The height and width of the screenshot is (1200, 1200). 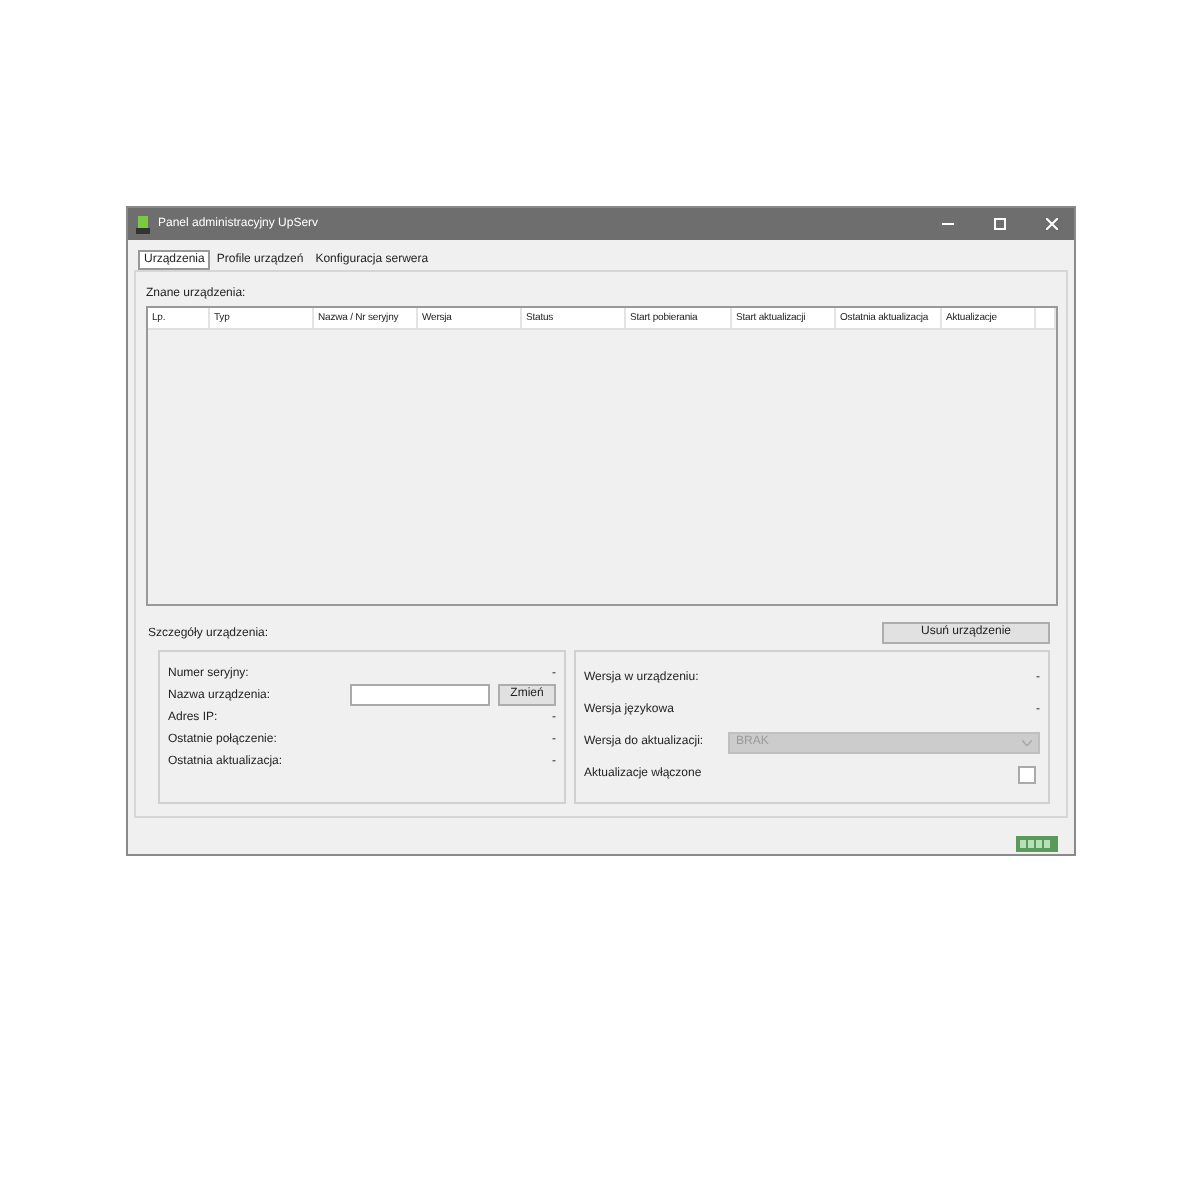 What do you see at coordinates (1000, 224) in the screenshot?
I see `maximize-icon` at bounding box center [1000, 224].